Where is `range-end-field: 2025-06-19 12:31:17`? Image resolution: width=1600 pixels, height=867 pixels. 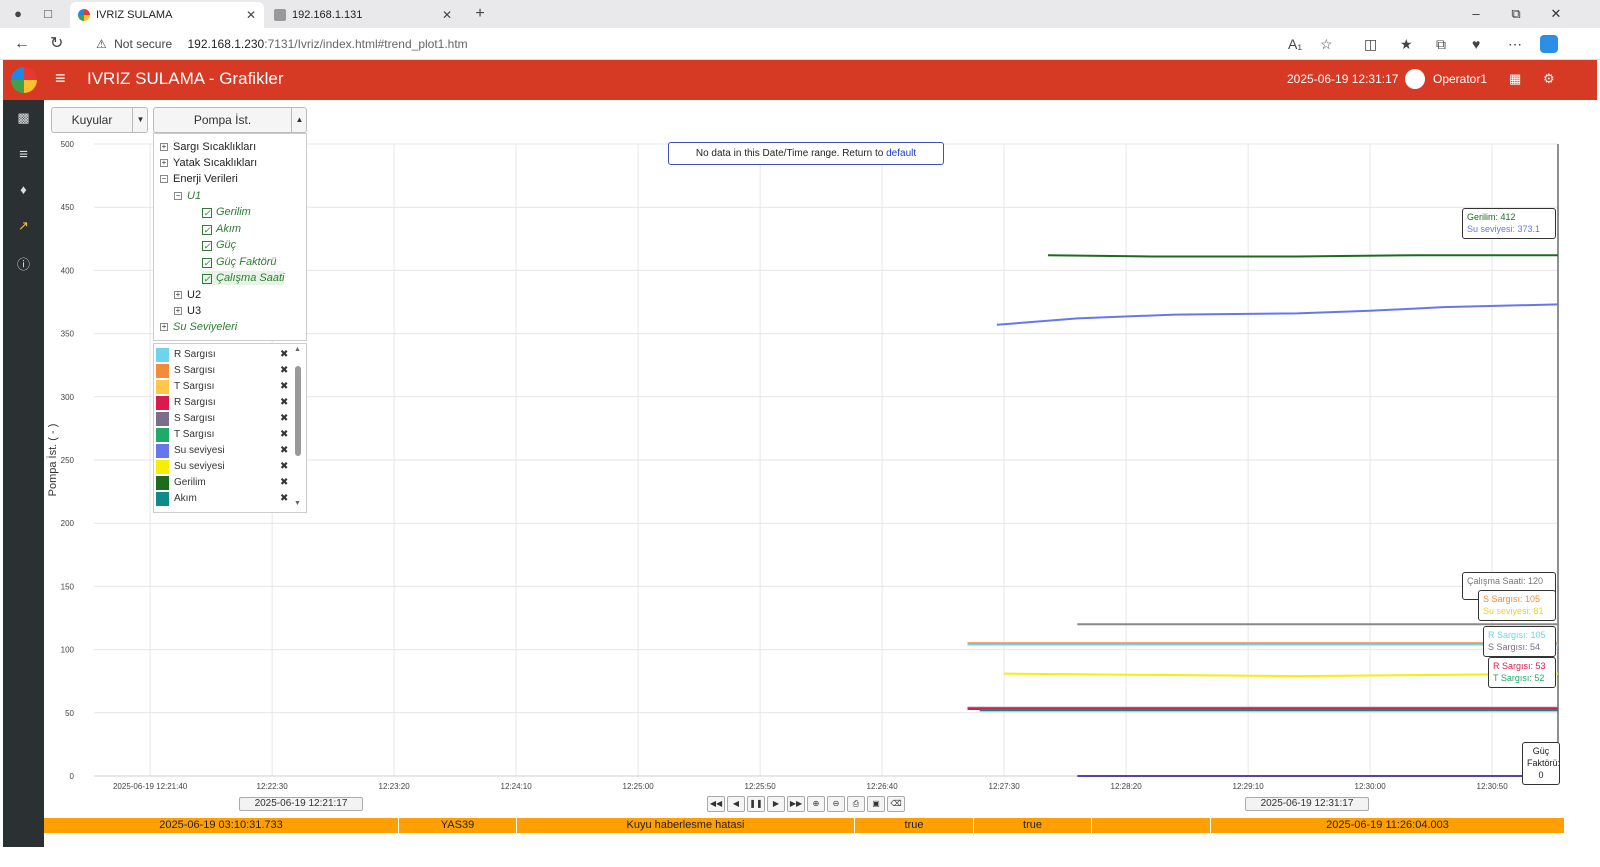
range-end-field: 2025-06-19 12:31:17 is located at coordinates (1307, 804).